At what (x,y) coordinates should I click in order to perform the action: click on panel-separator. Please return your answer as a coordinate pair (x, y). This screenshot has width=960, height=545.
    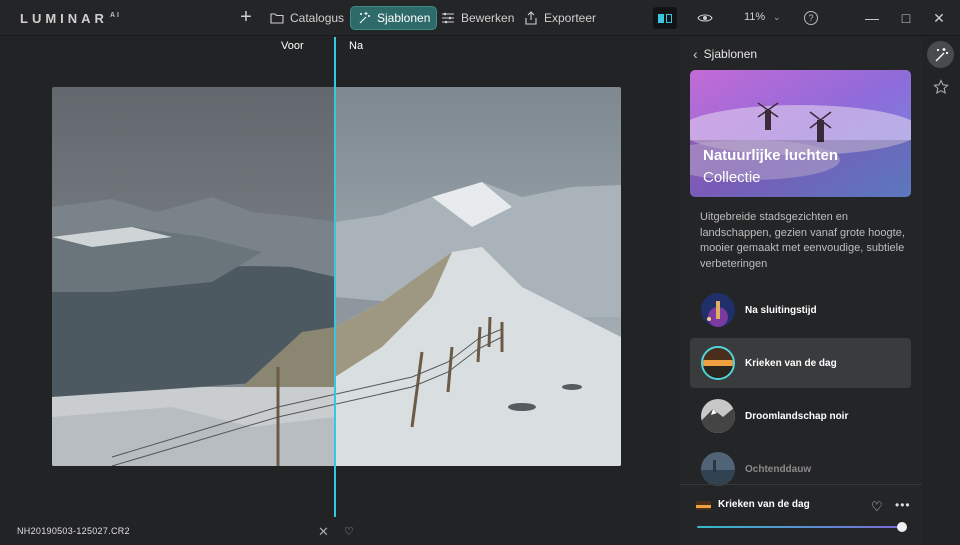
    Looking at the image, I should click on (801, 484).